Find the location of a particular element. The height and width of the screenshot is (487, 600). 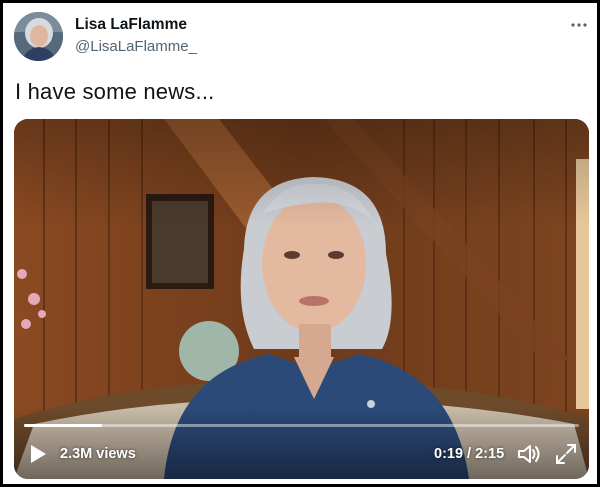

display-name: Lisa LaFlamme is located at coordinates (131, 25).